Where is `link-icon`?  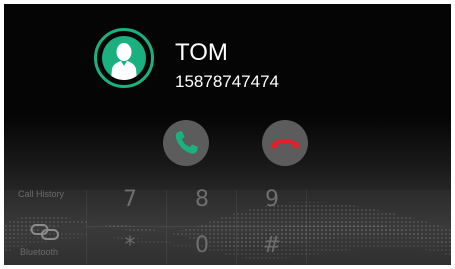 link-icon is located at coordinates (45, 232).